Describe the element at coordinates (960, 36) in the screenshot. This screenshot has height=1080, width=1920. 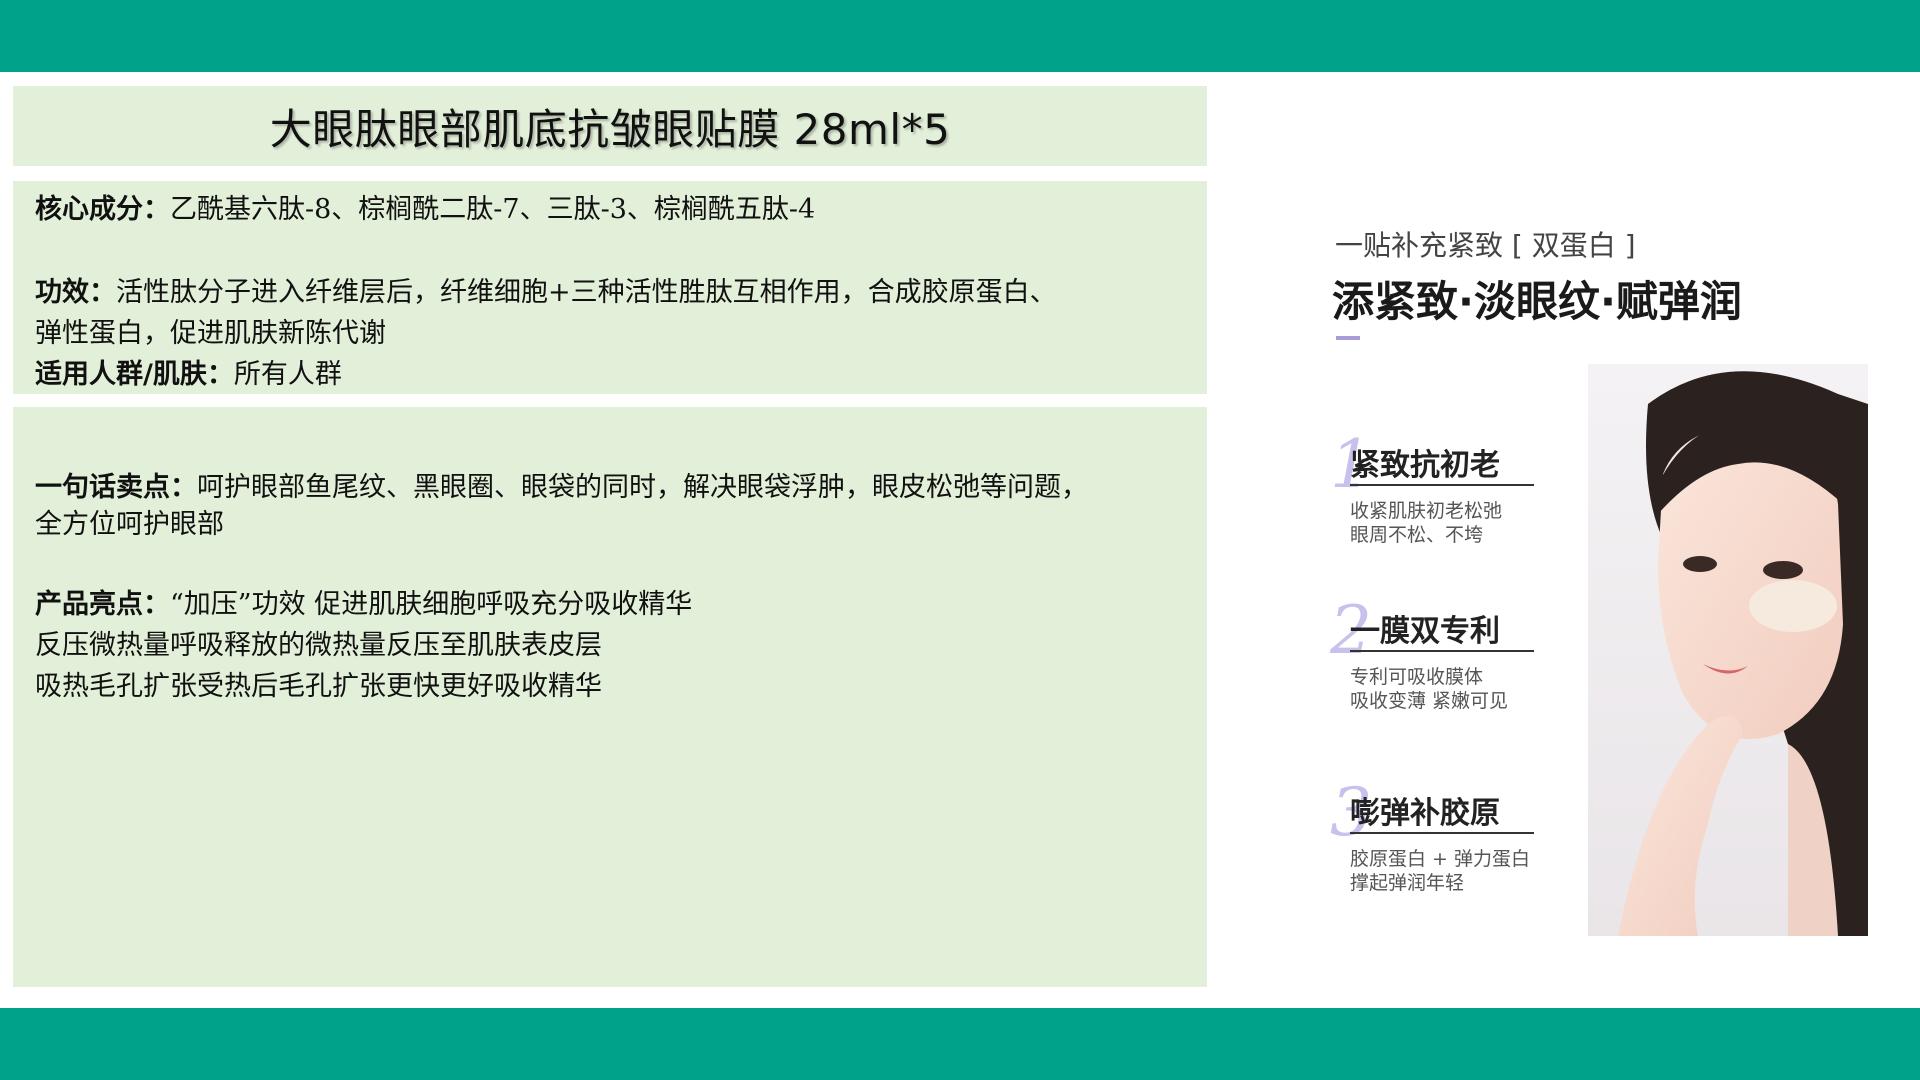
I see `top-band` at that location.